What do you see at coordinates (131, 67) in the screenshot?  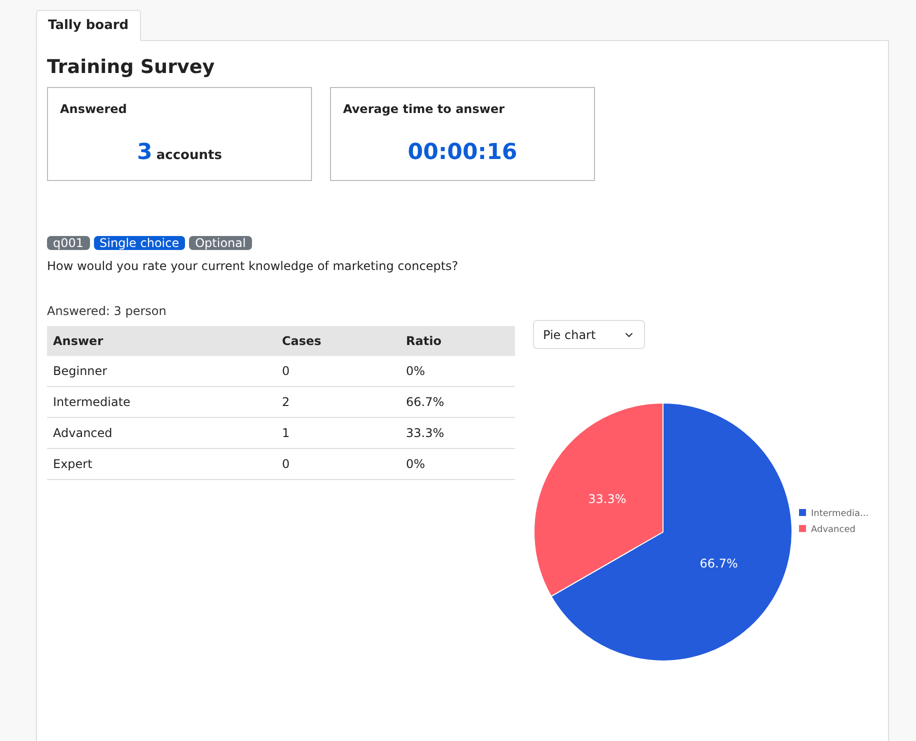 I see `page-title: Training Survey` at bounding box center [131, 67].